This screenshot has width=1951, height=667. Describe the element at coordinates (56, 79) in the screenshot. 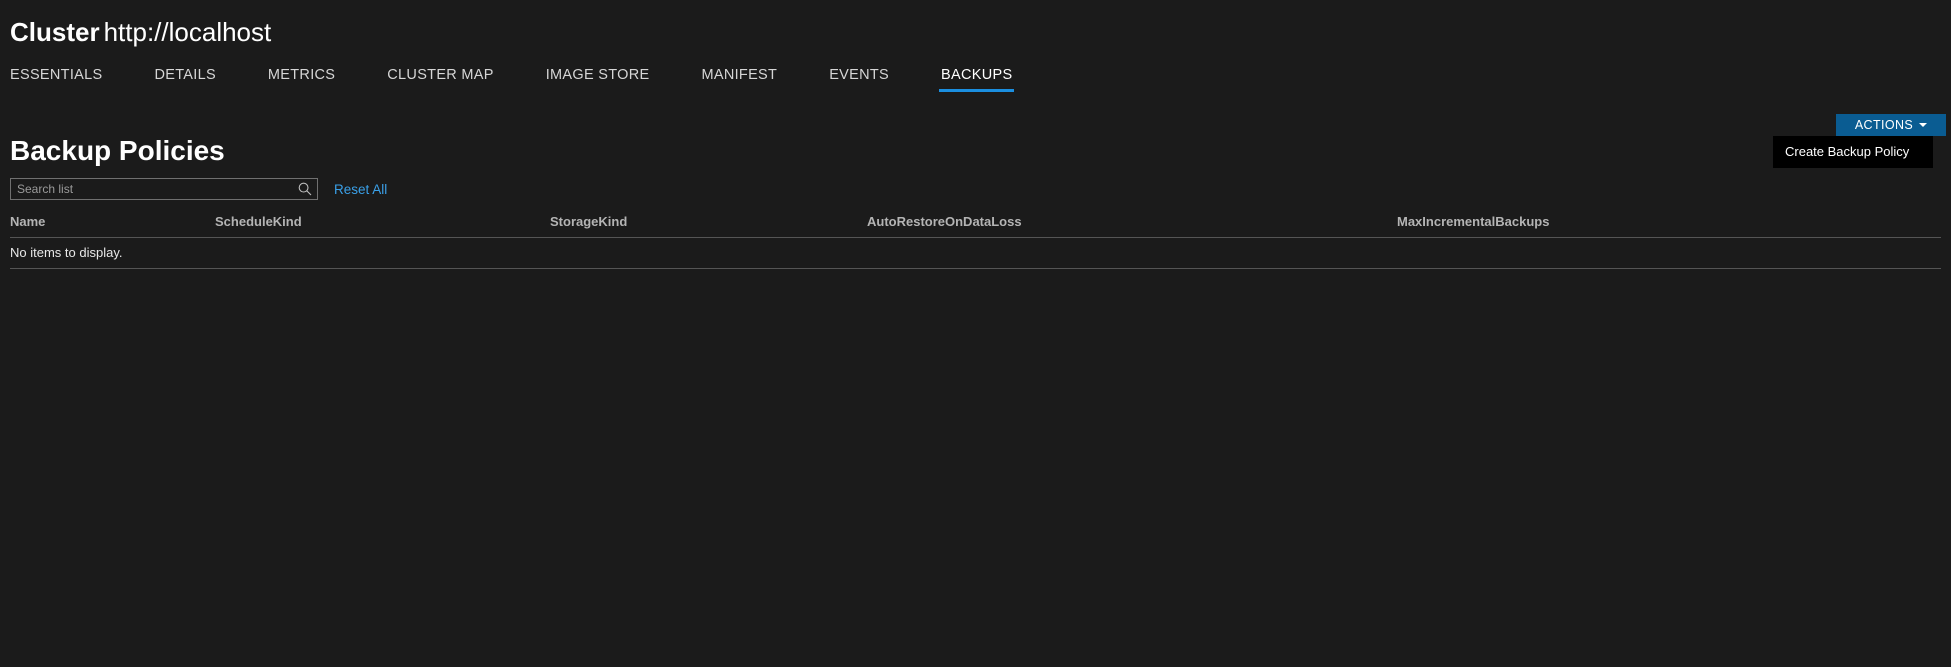

I see `tab-essentials: ESSENTIALS` at that location.